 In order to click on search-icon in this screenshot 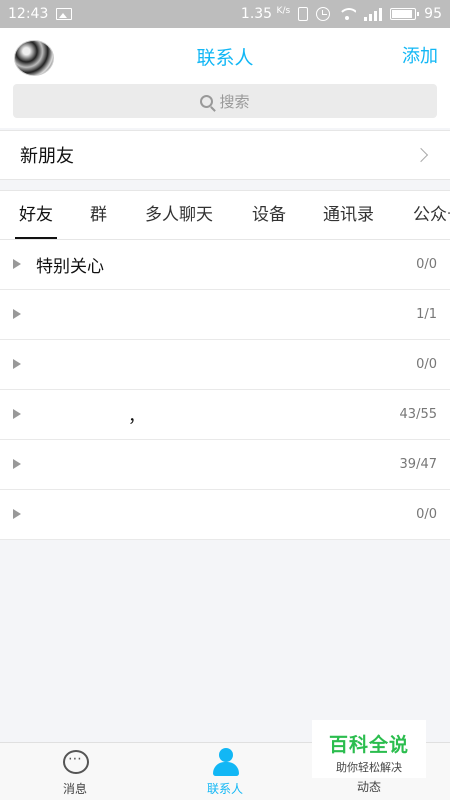, I will do `click(207, 101)`.